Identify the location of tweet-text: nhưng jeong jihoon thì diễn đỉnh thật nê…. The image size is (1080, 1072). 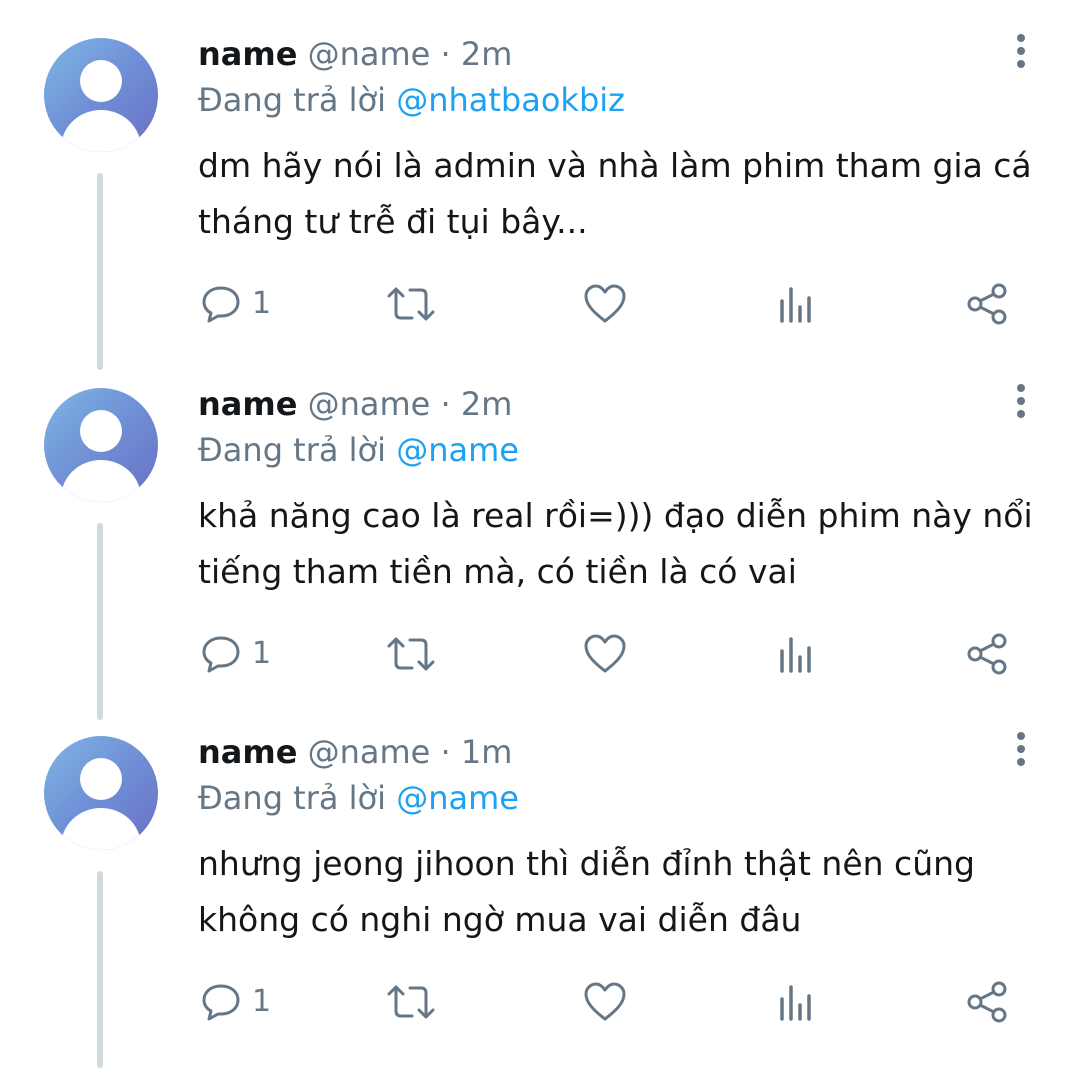
(586, 891).